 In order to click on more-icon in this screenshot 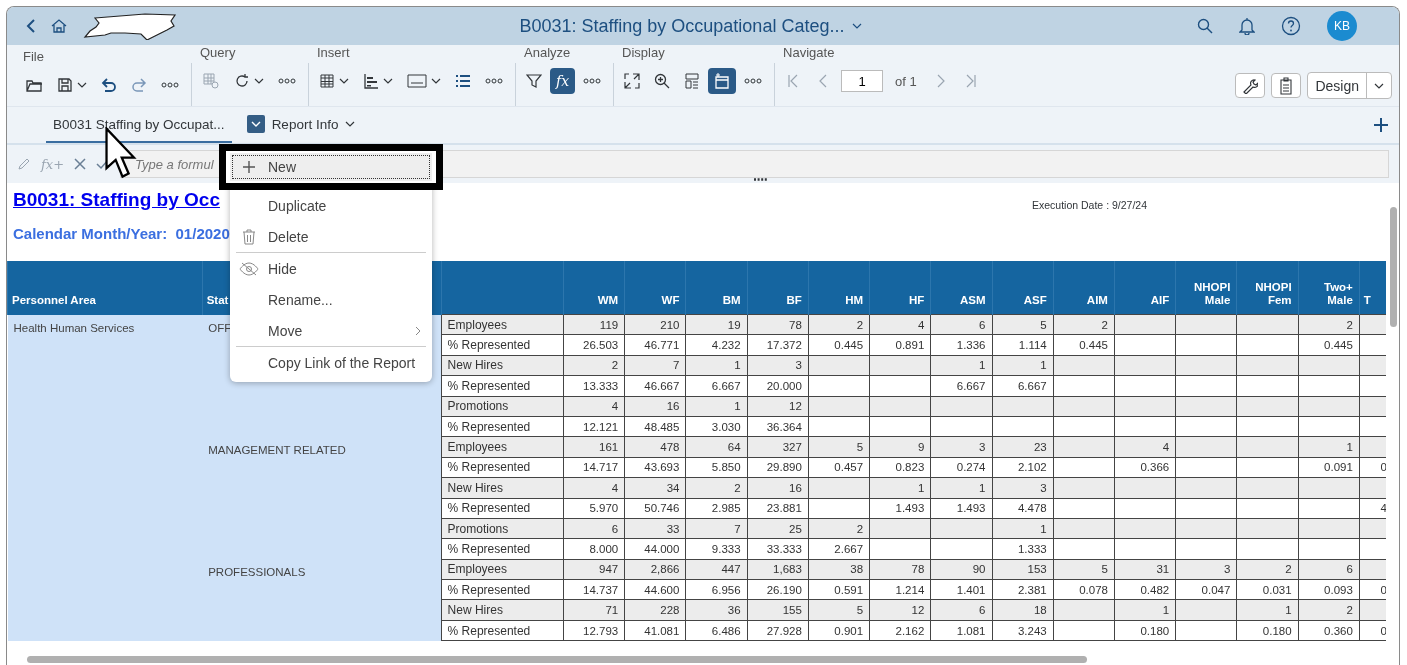, I will do `click(287, 81)`.